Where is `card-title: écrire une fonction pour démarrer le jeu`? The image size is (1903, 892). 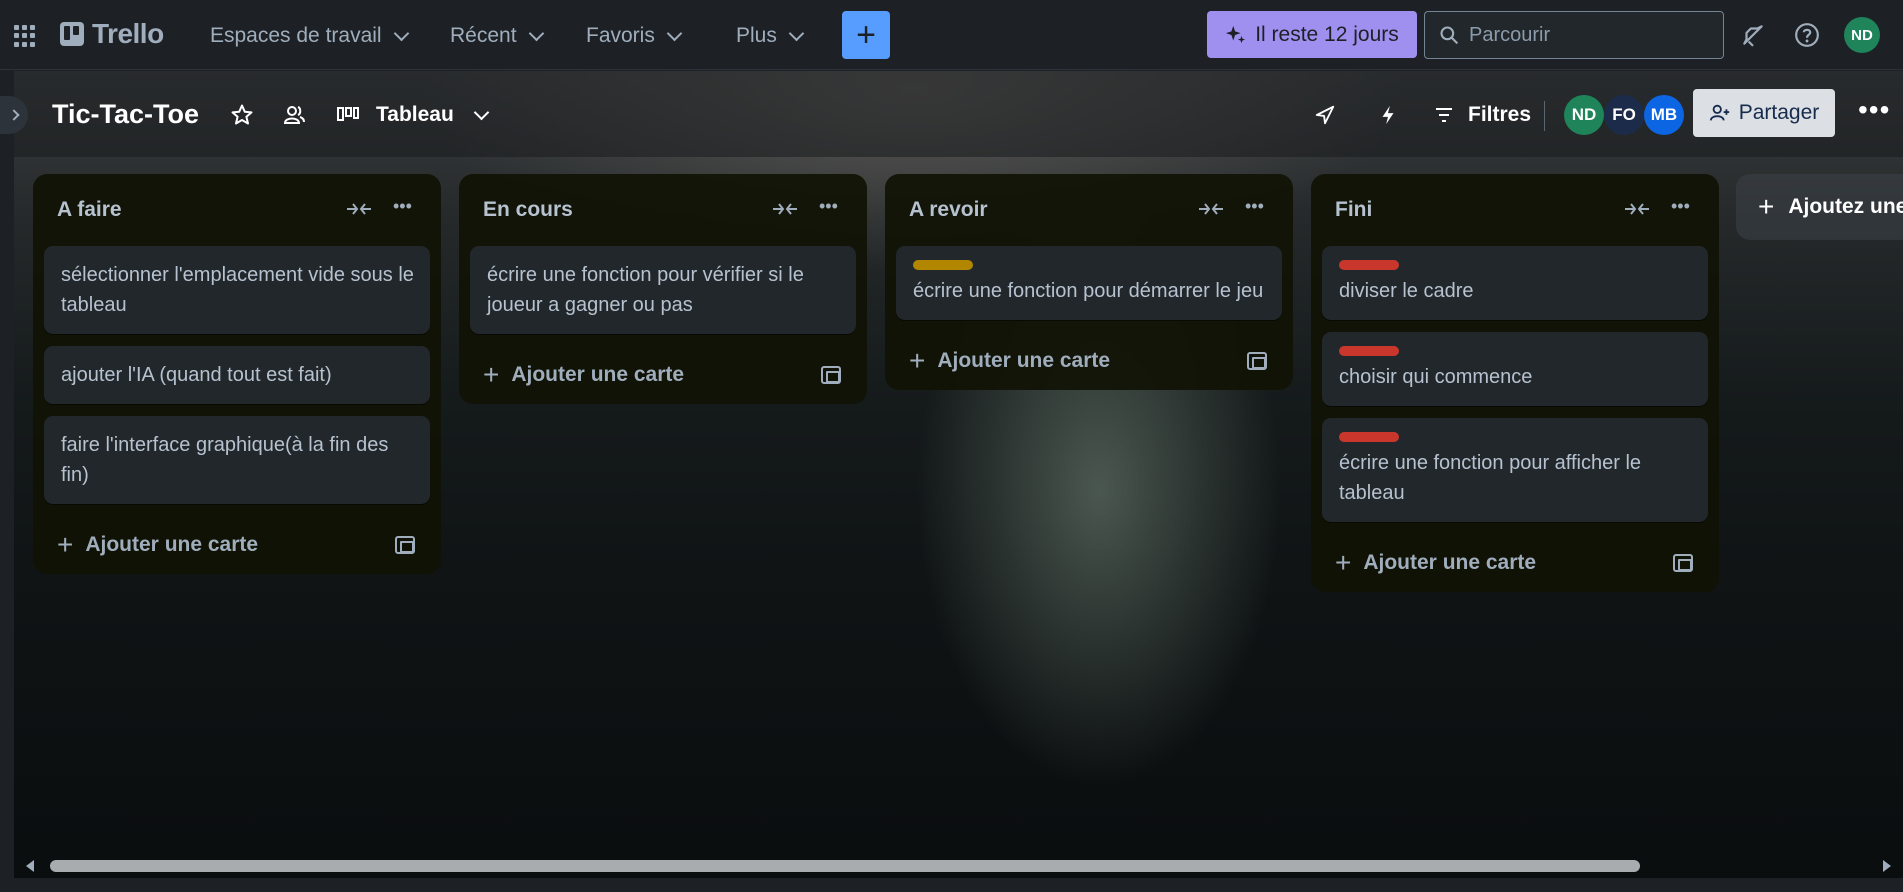 card-title: écrire une fonction pour démarrer le jeu is located at coordinates (1088, 291).